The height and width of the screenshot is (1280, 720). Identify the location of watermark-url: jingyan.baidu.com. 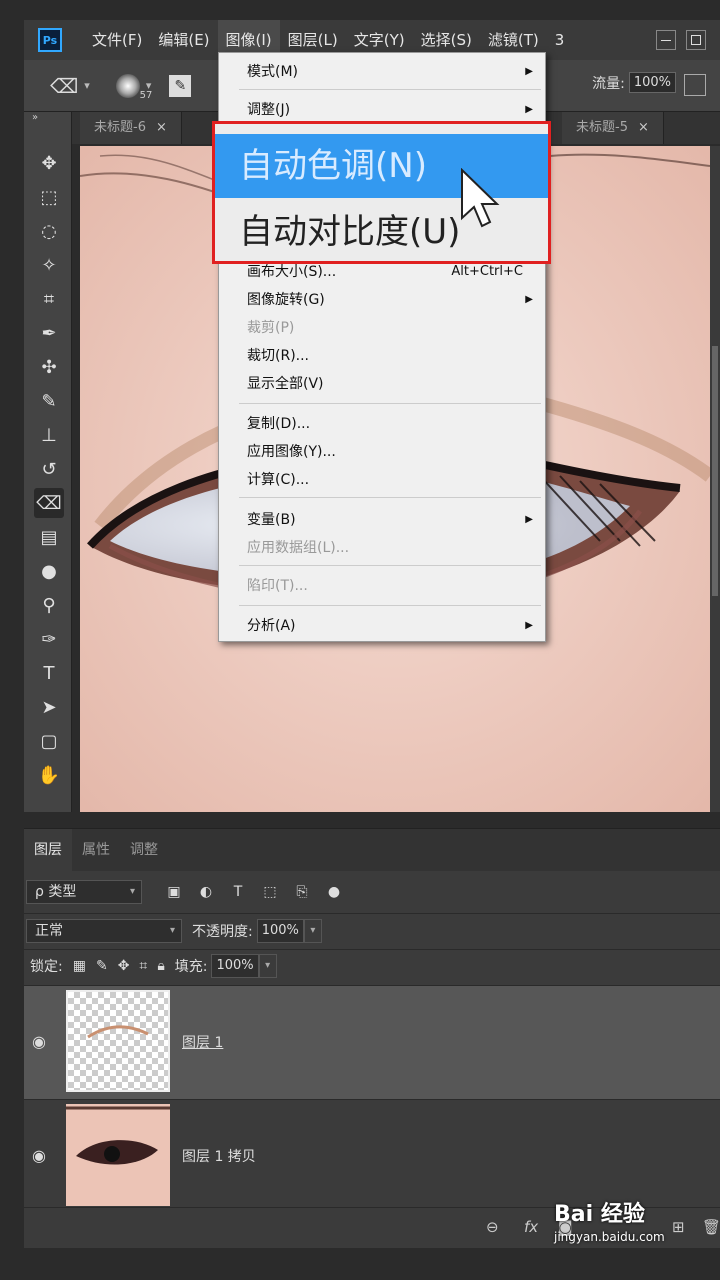
(609, 1237).